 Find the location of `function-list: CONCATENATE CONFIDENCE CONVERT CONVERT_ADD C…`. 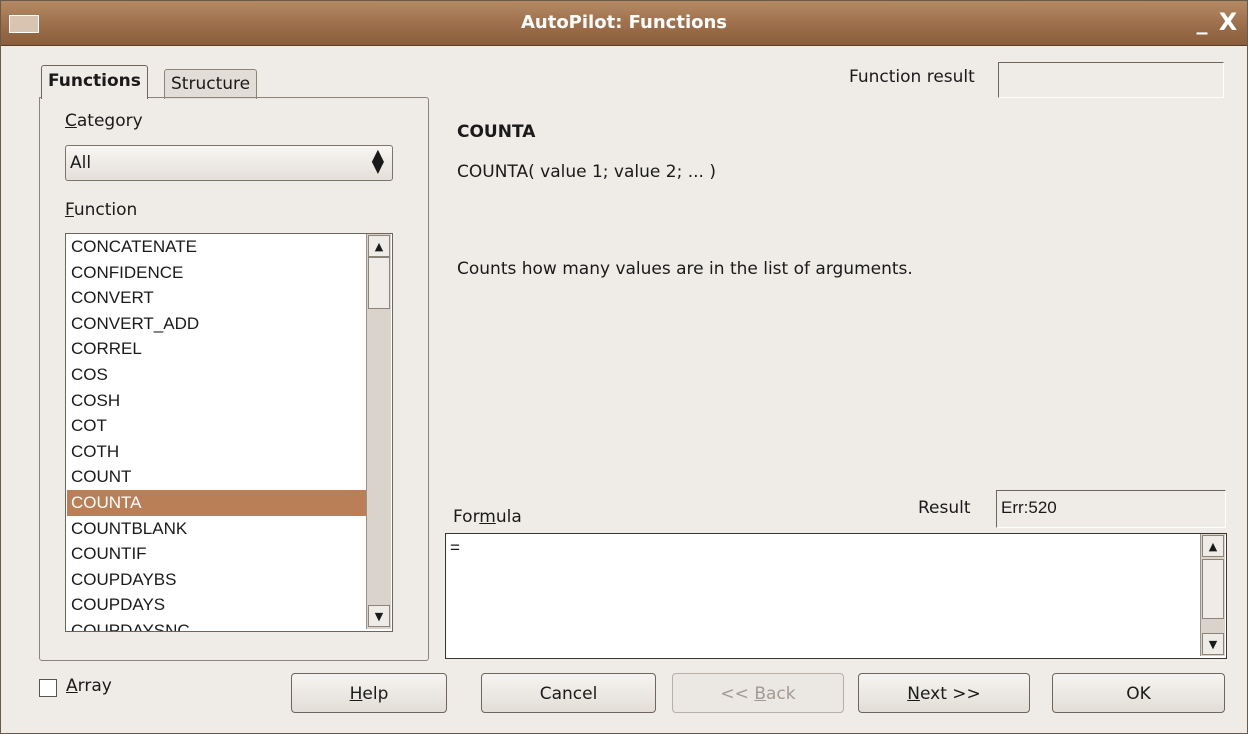

function-list: CONCATENATE CONFIDENCE CONVERT CONVERT_ADD C… is located at coordinates (229, 432).